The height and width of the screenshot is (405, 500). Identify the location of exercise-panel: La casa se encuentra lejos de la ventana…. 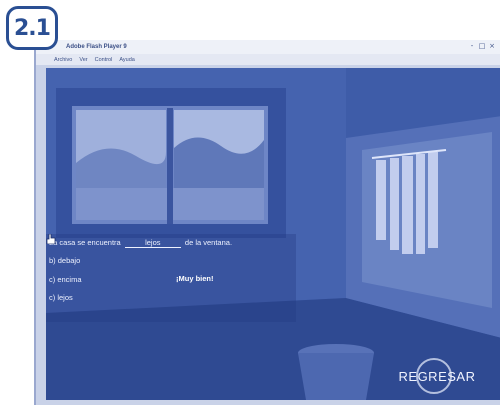
(171, 278).